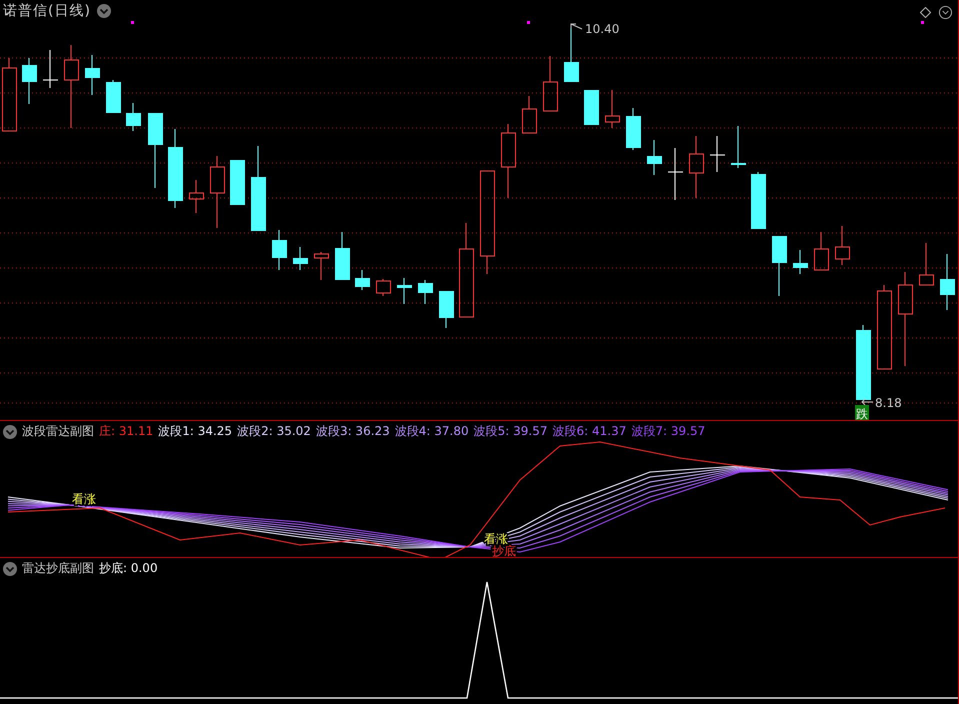 The width and height of the screenshot is (959, 704). Describe the element at coordinates (589, 431) in the screenshot. I see `legend-item: 波段6: 41.37` at that location.